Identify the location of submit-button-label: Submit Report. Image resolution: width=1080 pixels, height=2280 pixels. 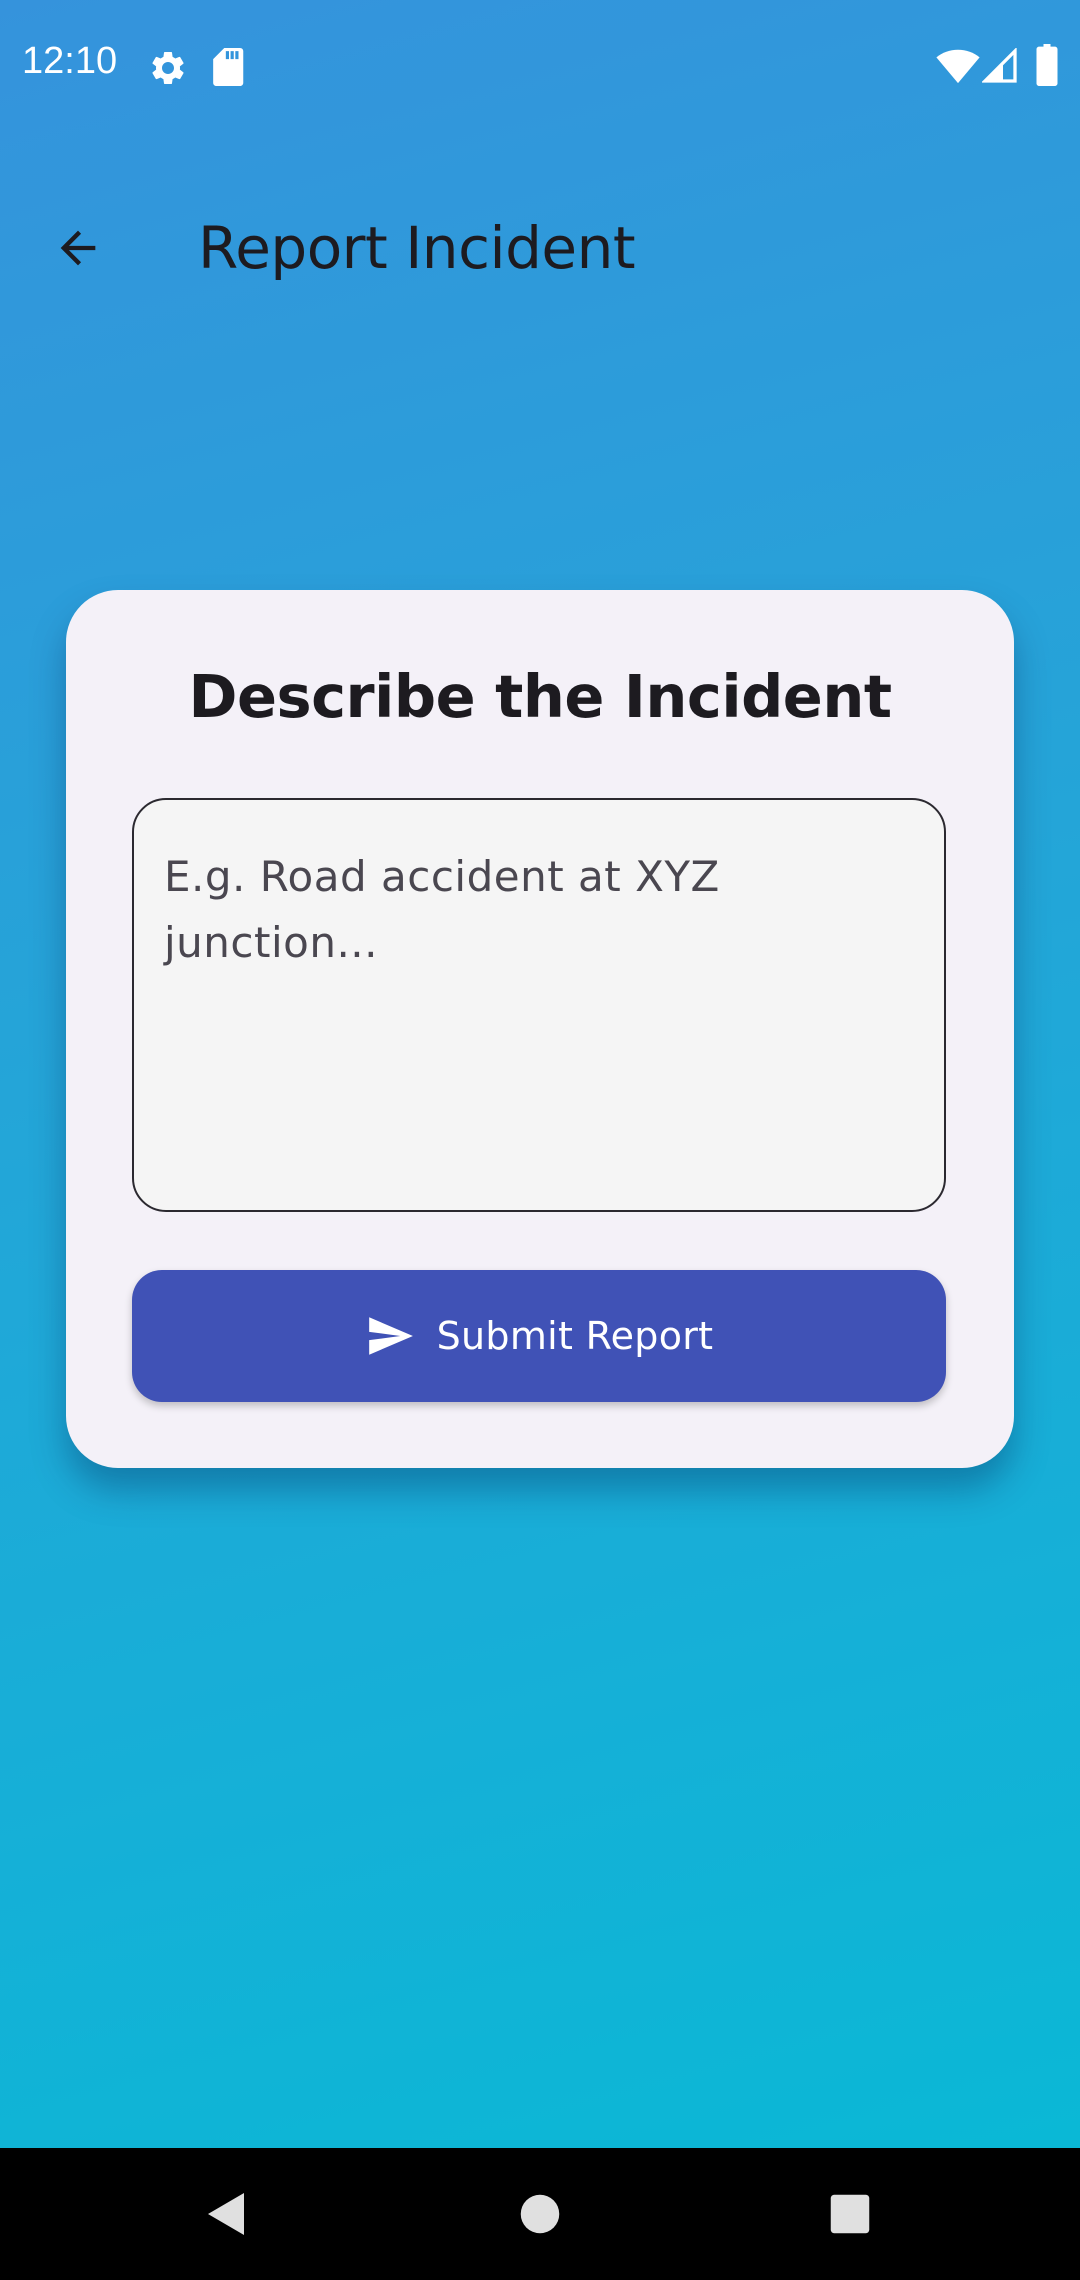
(575, 1336).